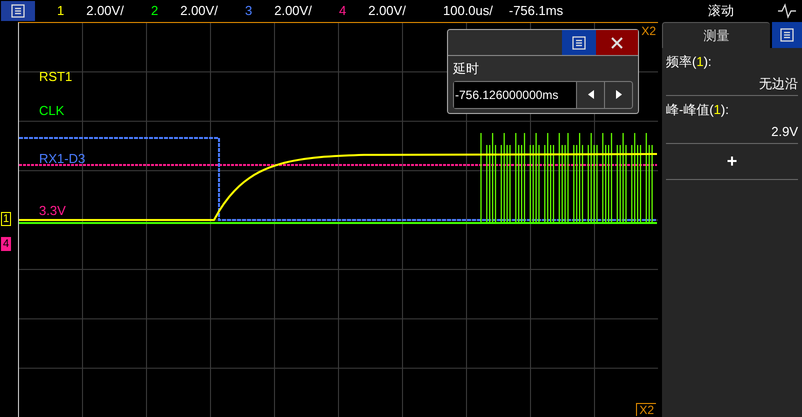 Image resolution: width=802 pixels, height=417 pixels. Describe the element at coordinates (55, 77) in the screenshot. I see `trace-label: RST1` at that location.